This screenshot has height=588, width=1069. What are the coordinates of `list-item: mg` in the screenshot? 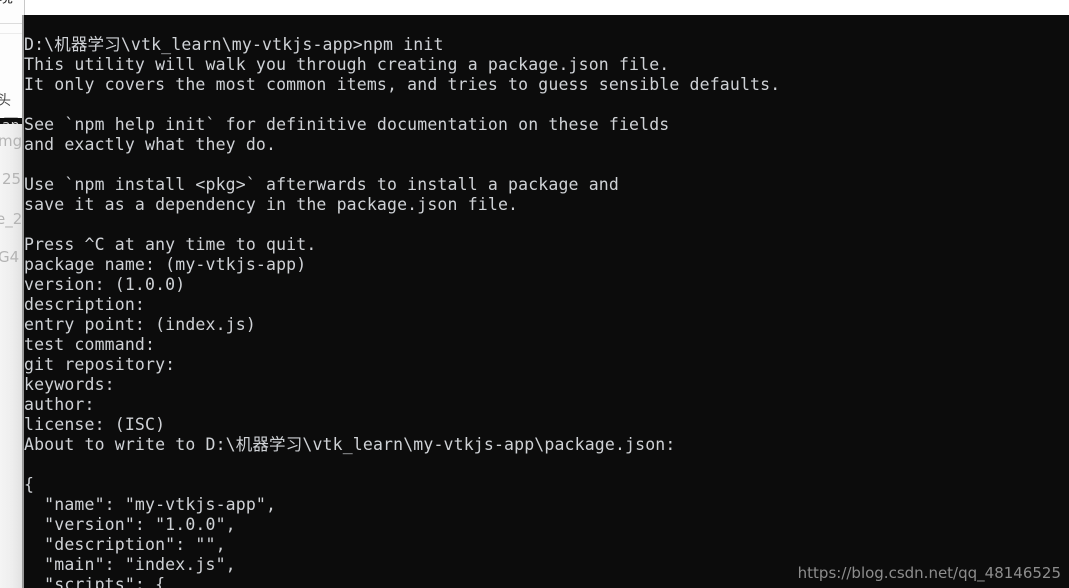 It's located at (11, 141).